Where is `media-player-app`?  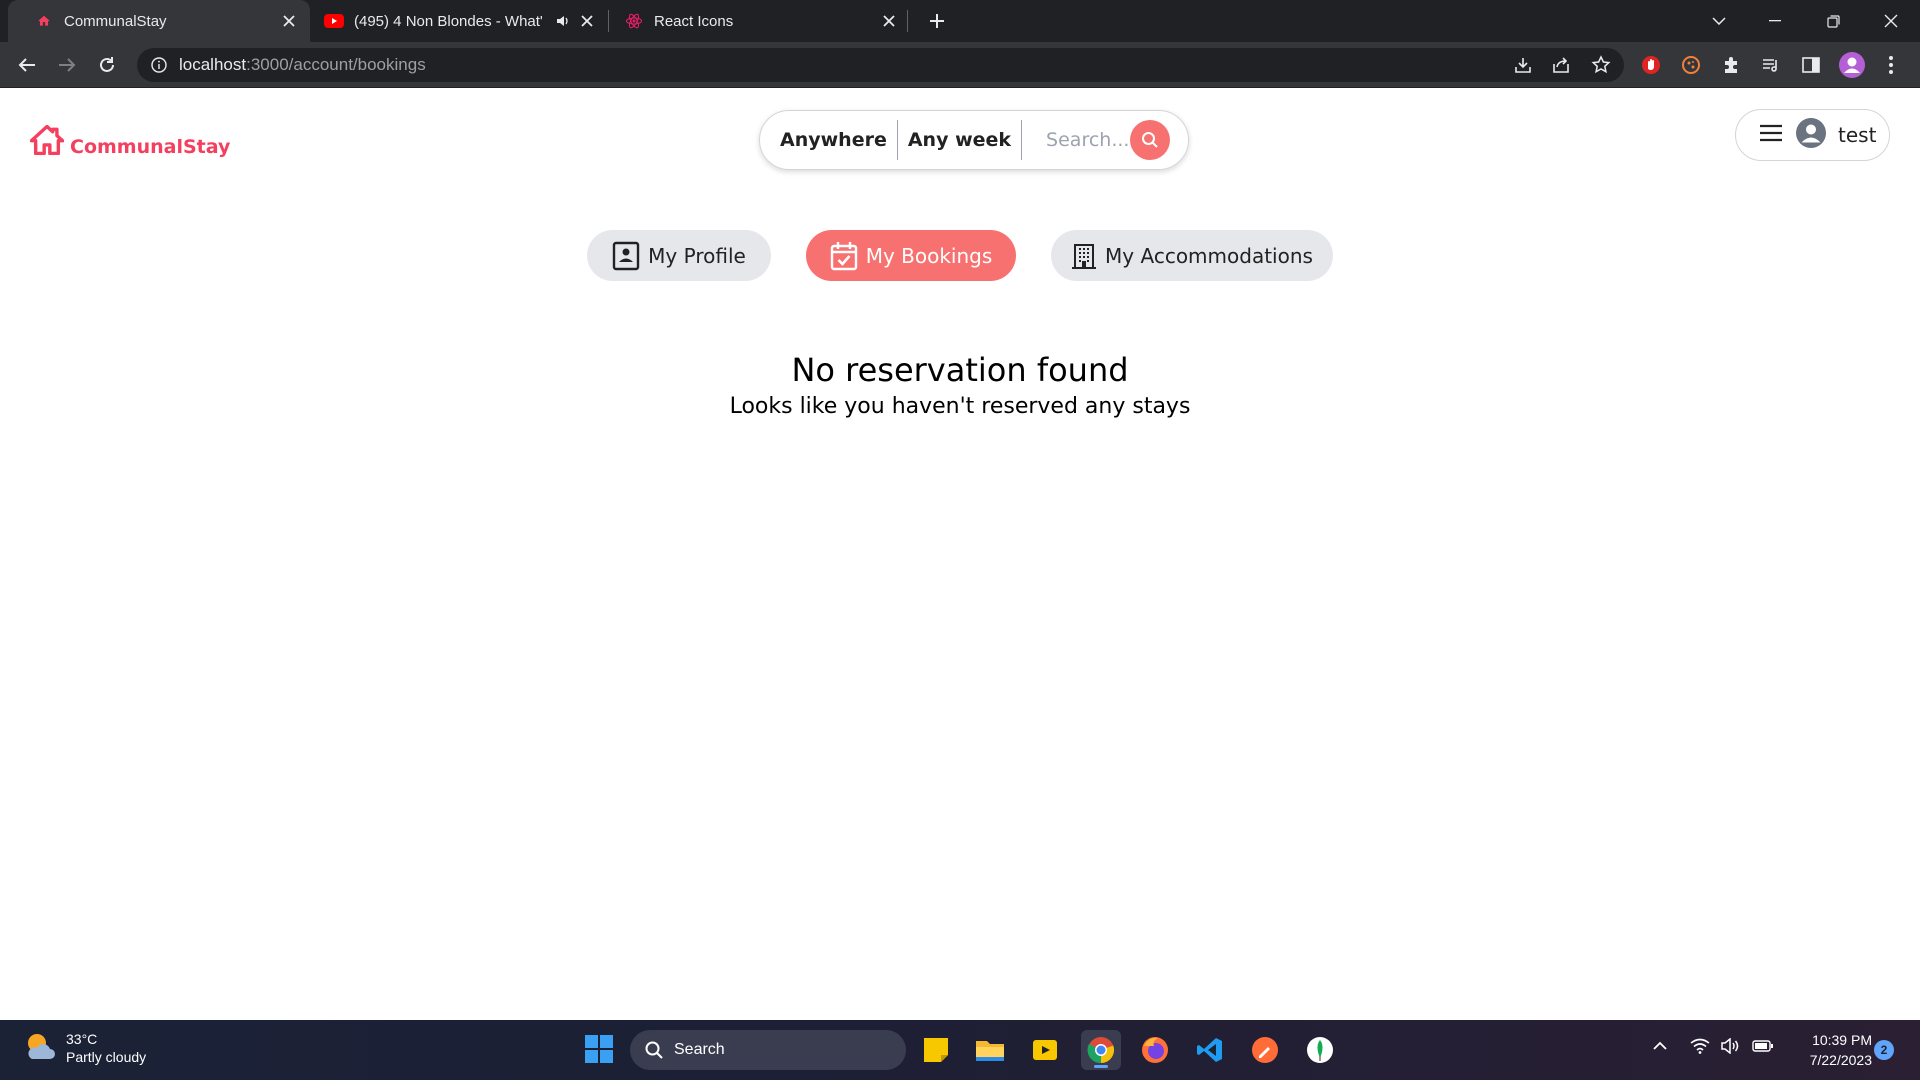
media-player-app is located at coordinates (1045, 1050).